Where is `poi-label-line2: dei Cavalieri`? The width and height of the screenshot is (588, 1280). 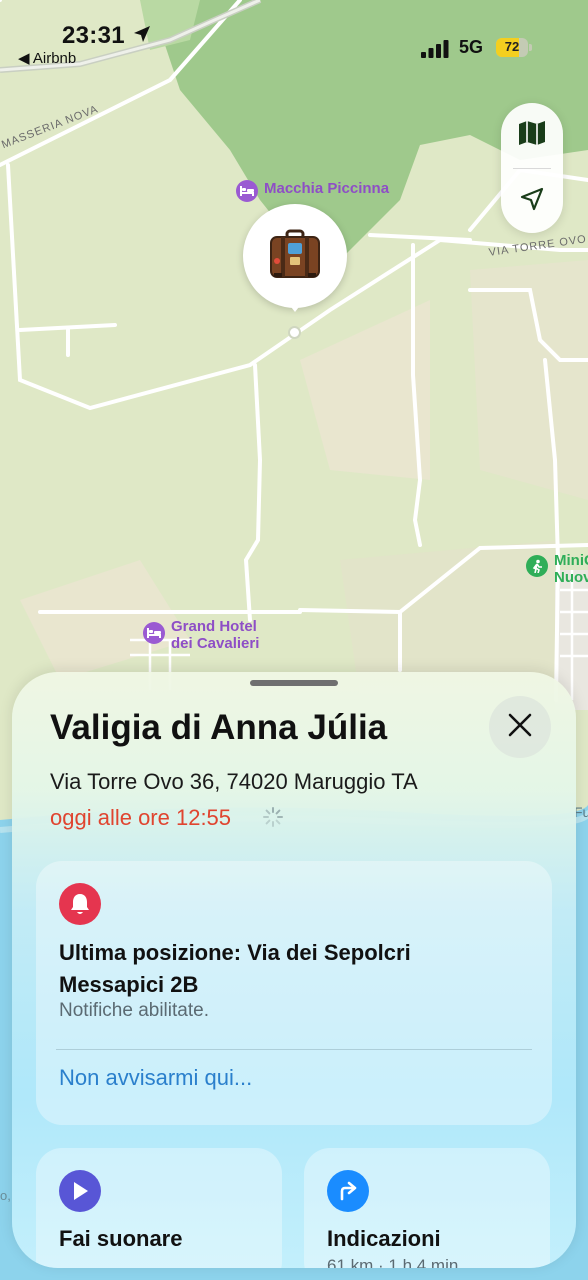
poi-label-line2: dei Cavalieri is located at coordinates (215, 643).